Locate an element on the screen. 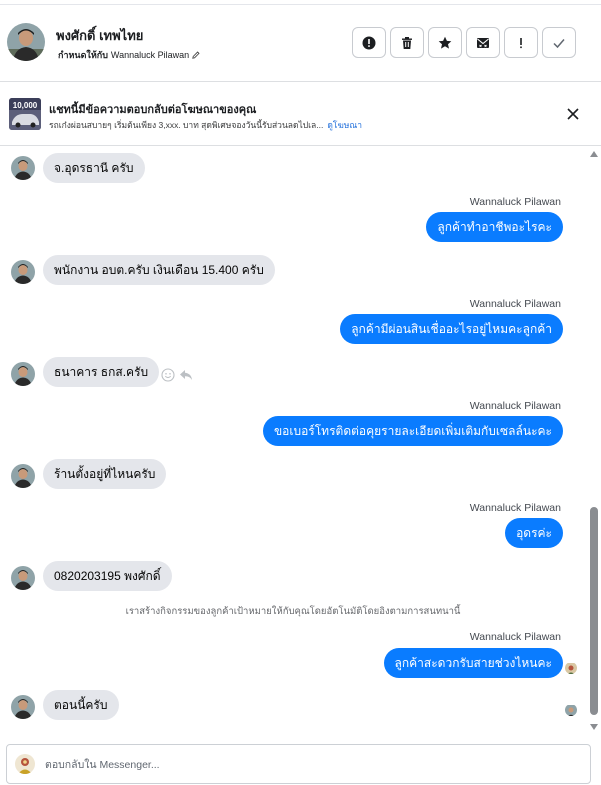 The width and height of the screenshot is (601, 785). star-icon is located at coordinates (445, 42).